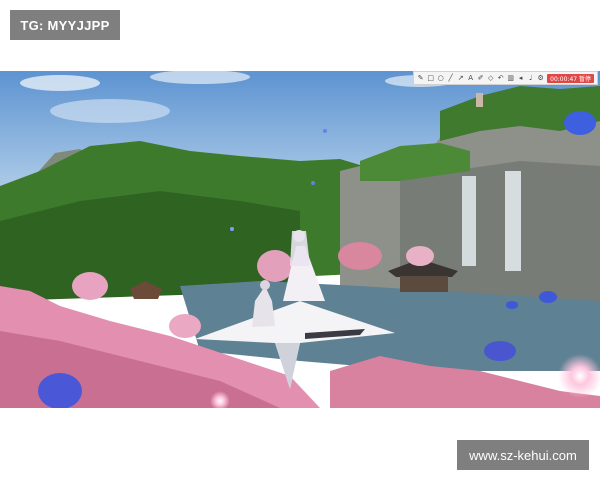  Describe the element at coordinates (450, 78) in the screenshot. I see `line-icon: ╱` at that location.